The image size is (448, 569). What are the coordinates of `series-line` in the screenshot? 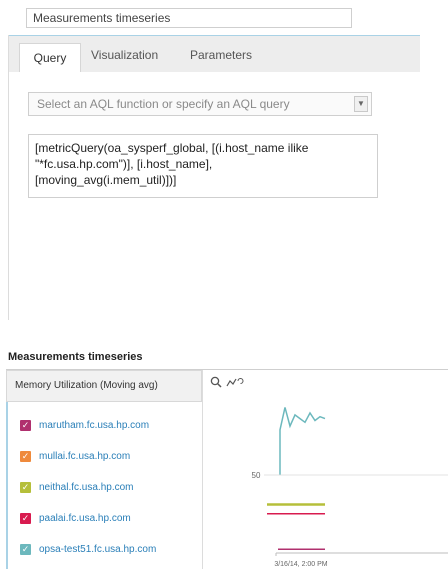 It's located at (302, 441).